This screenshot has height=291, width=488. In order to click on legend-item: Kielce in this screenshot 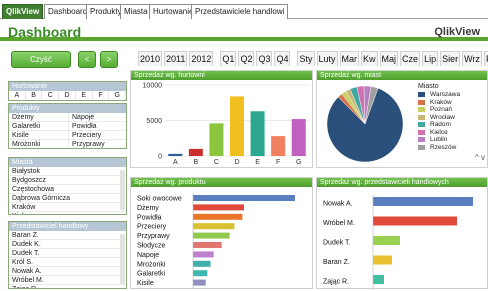, I will do `click(447, 133)`.